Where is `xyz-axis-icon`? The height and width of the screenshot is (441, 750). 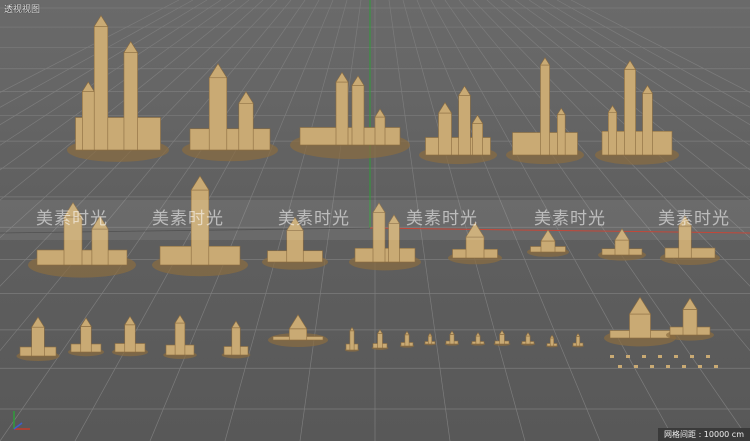 xyz-axis-icon is located at coordinates (21, 420).